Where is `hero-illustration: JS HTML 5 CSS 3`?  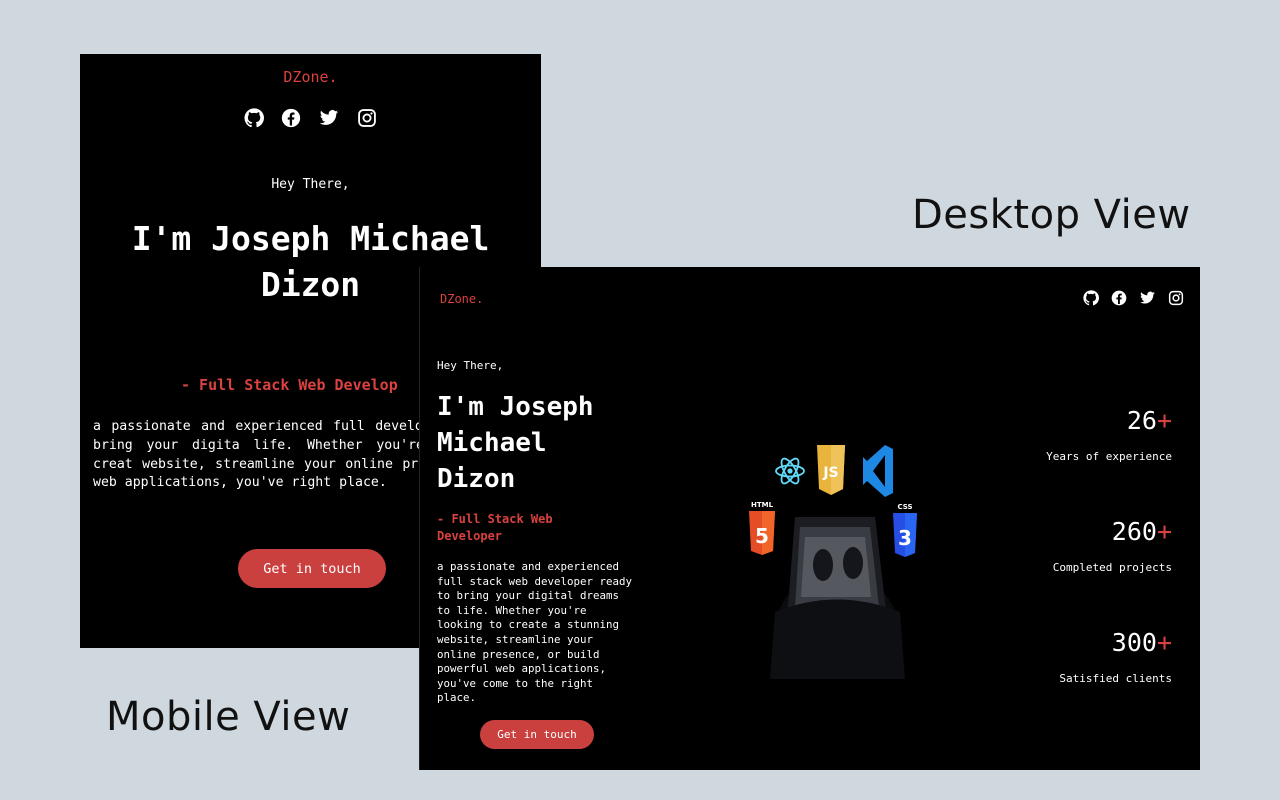 hero-illustration: JS HTML 5 CSS 3 is located at coordinates (833, 562).